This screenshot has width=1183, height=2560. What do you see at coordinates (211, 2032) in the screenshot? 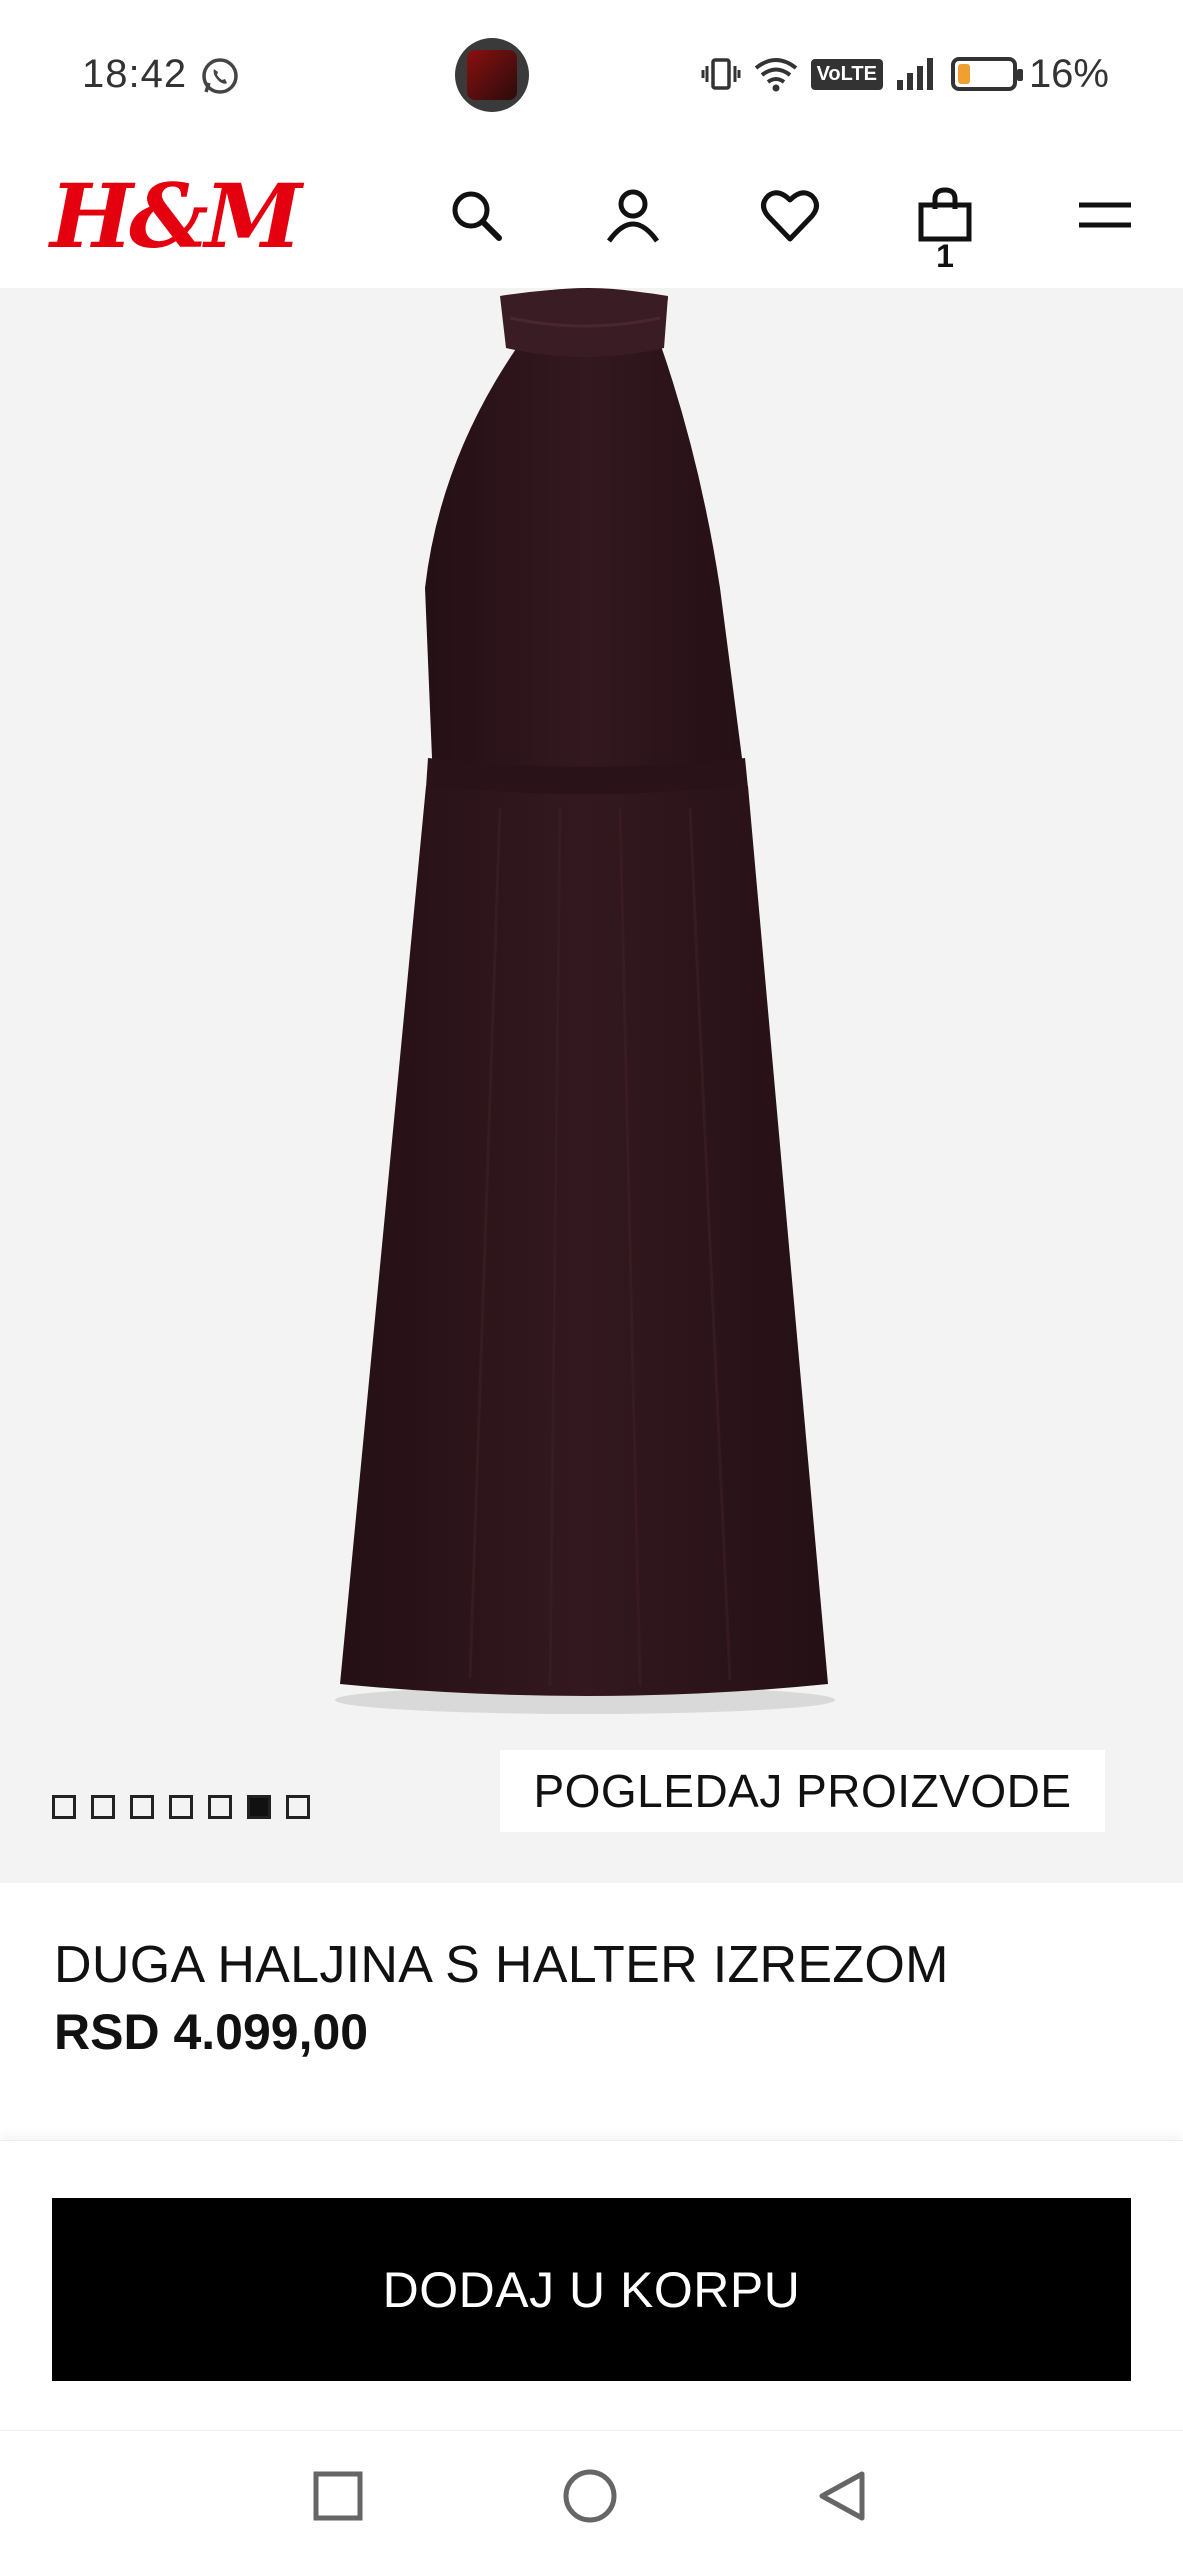
I see `product-price: RSD 4.099,00` at bounding box center [211, 2032].